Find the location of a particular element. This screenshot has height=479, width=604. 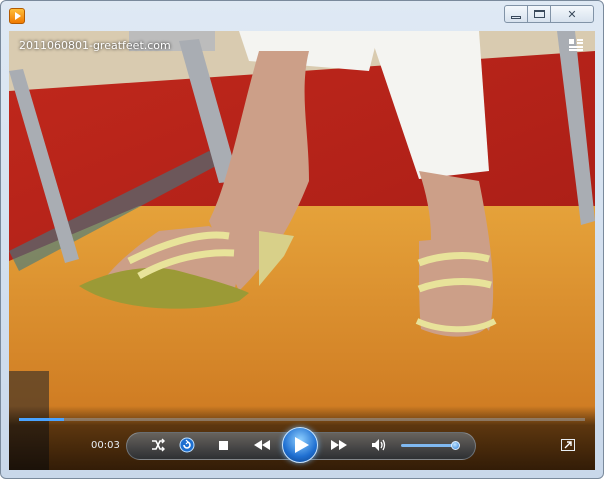

repeat-icon is located at coordinates (187, 445).